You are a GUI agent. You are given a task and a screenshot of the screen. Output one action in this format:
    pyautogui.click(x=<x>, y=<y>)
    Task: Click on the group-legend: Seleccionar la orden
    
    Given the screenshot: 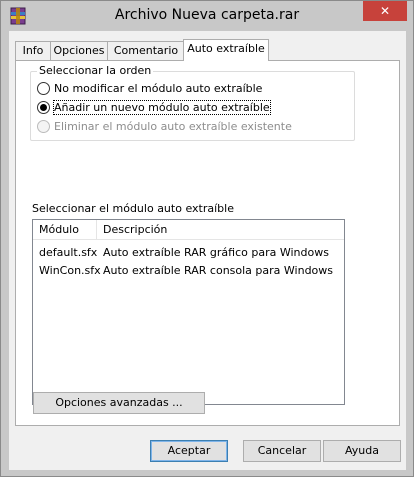 What is the action you would take?
    pyautogui.click(x=95, y=70)
    